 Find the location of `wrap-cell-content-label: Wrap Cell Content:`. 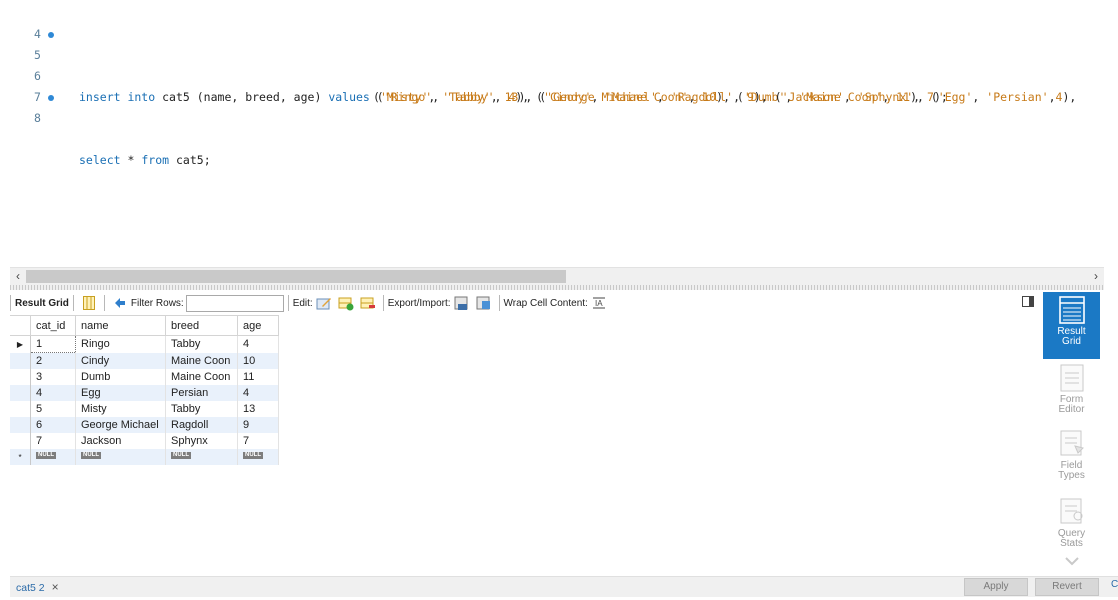

wrap-cell-content-label: Wrap Cell Content: is located at coordinates (545, 303).